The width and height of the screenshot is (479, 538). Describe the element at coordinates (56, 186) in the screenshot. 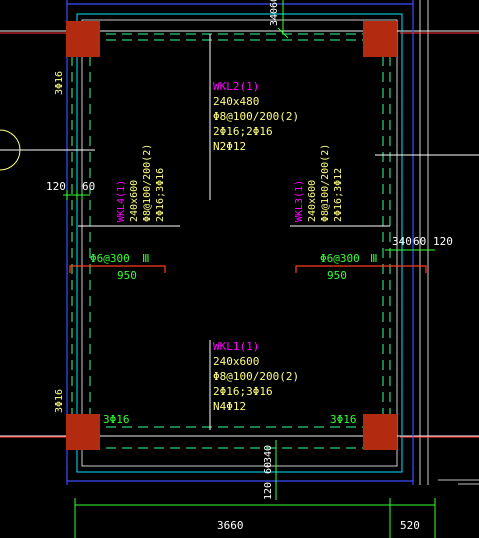

I see `dim-left-120: 120` at that location.